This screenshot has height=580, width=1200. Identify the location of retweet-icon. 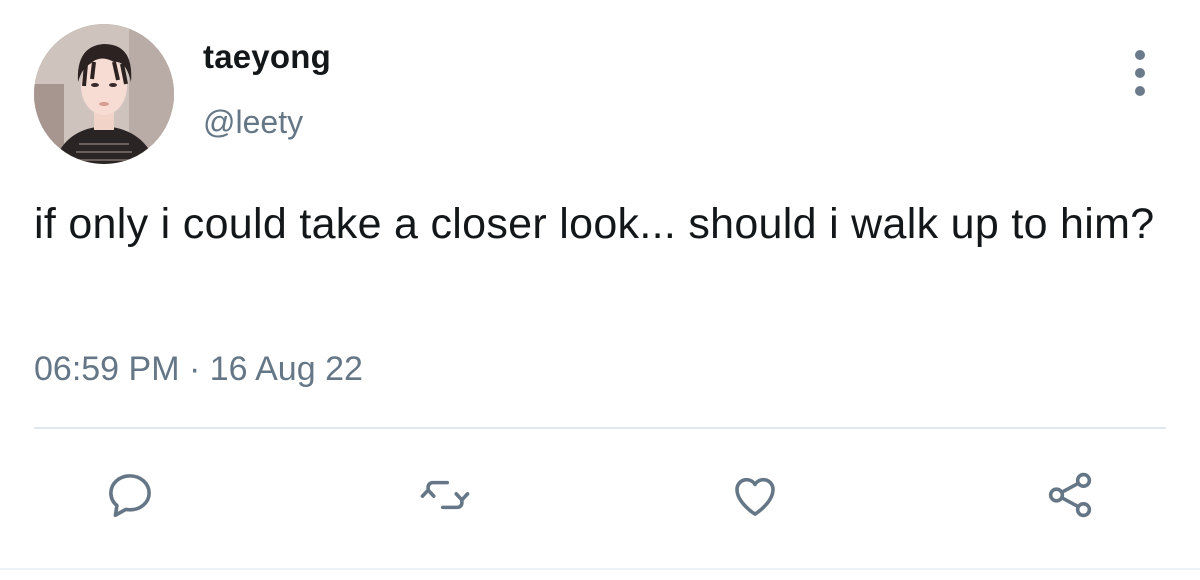
(445, 495).